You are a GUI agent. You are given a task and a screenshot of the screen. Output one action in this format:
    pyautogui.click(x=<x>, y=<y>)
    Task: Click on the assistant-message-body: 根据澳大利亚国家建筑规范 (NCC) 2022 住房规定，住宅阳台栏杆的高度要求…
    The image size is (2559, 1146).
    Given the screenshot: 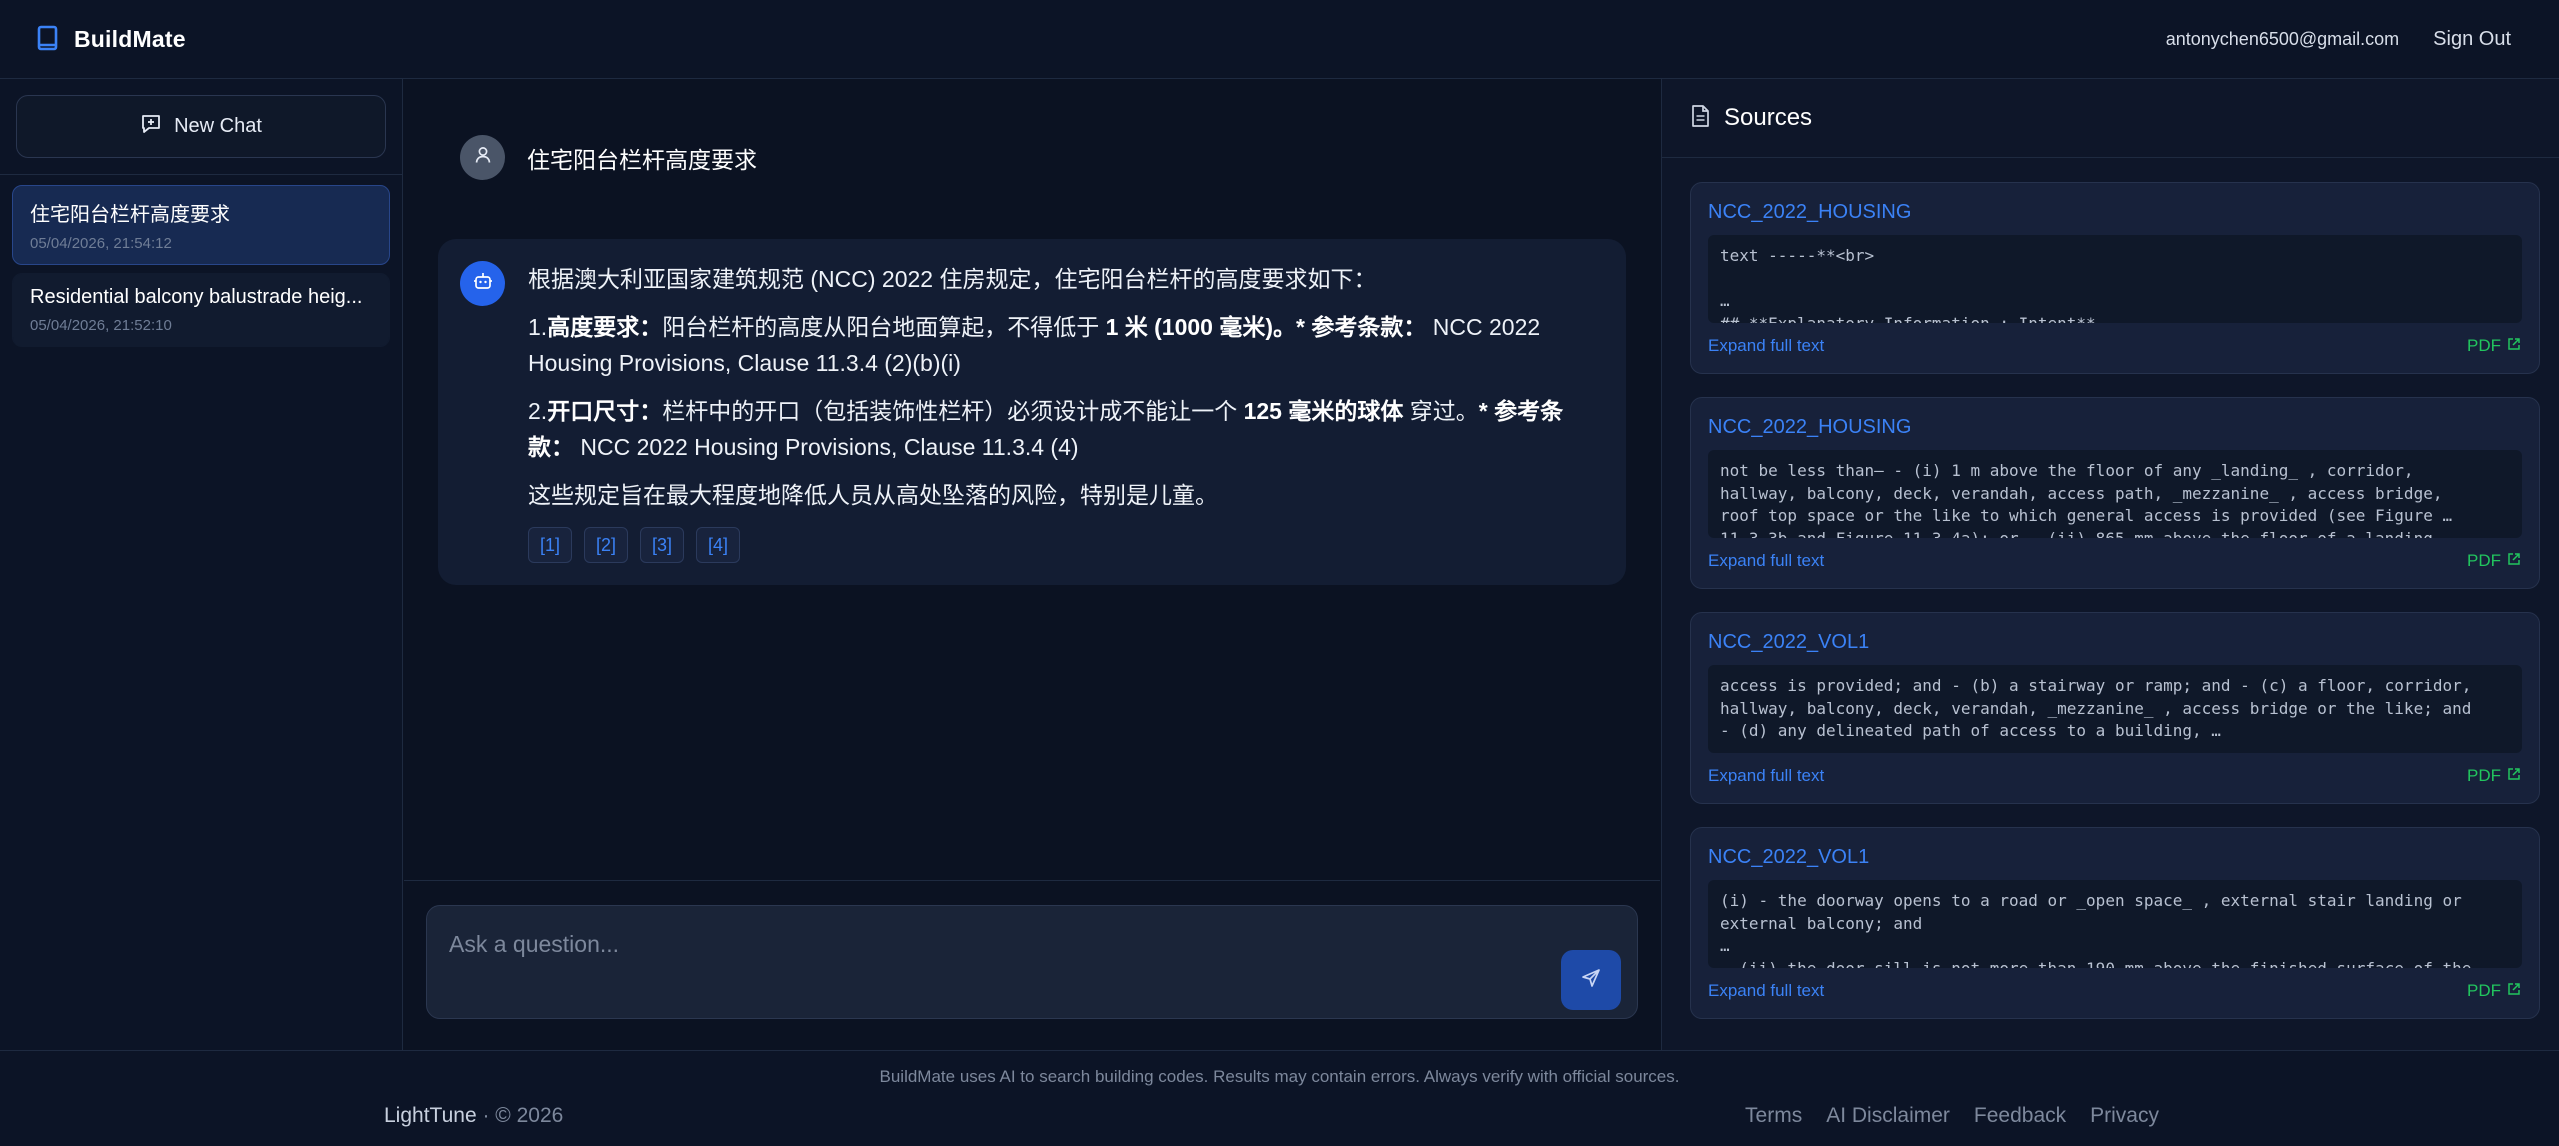 What is the action you would take?
    pyautogui.click(x=1066, y=412)
    